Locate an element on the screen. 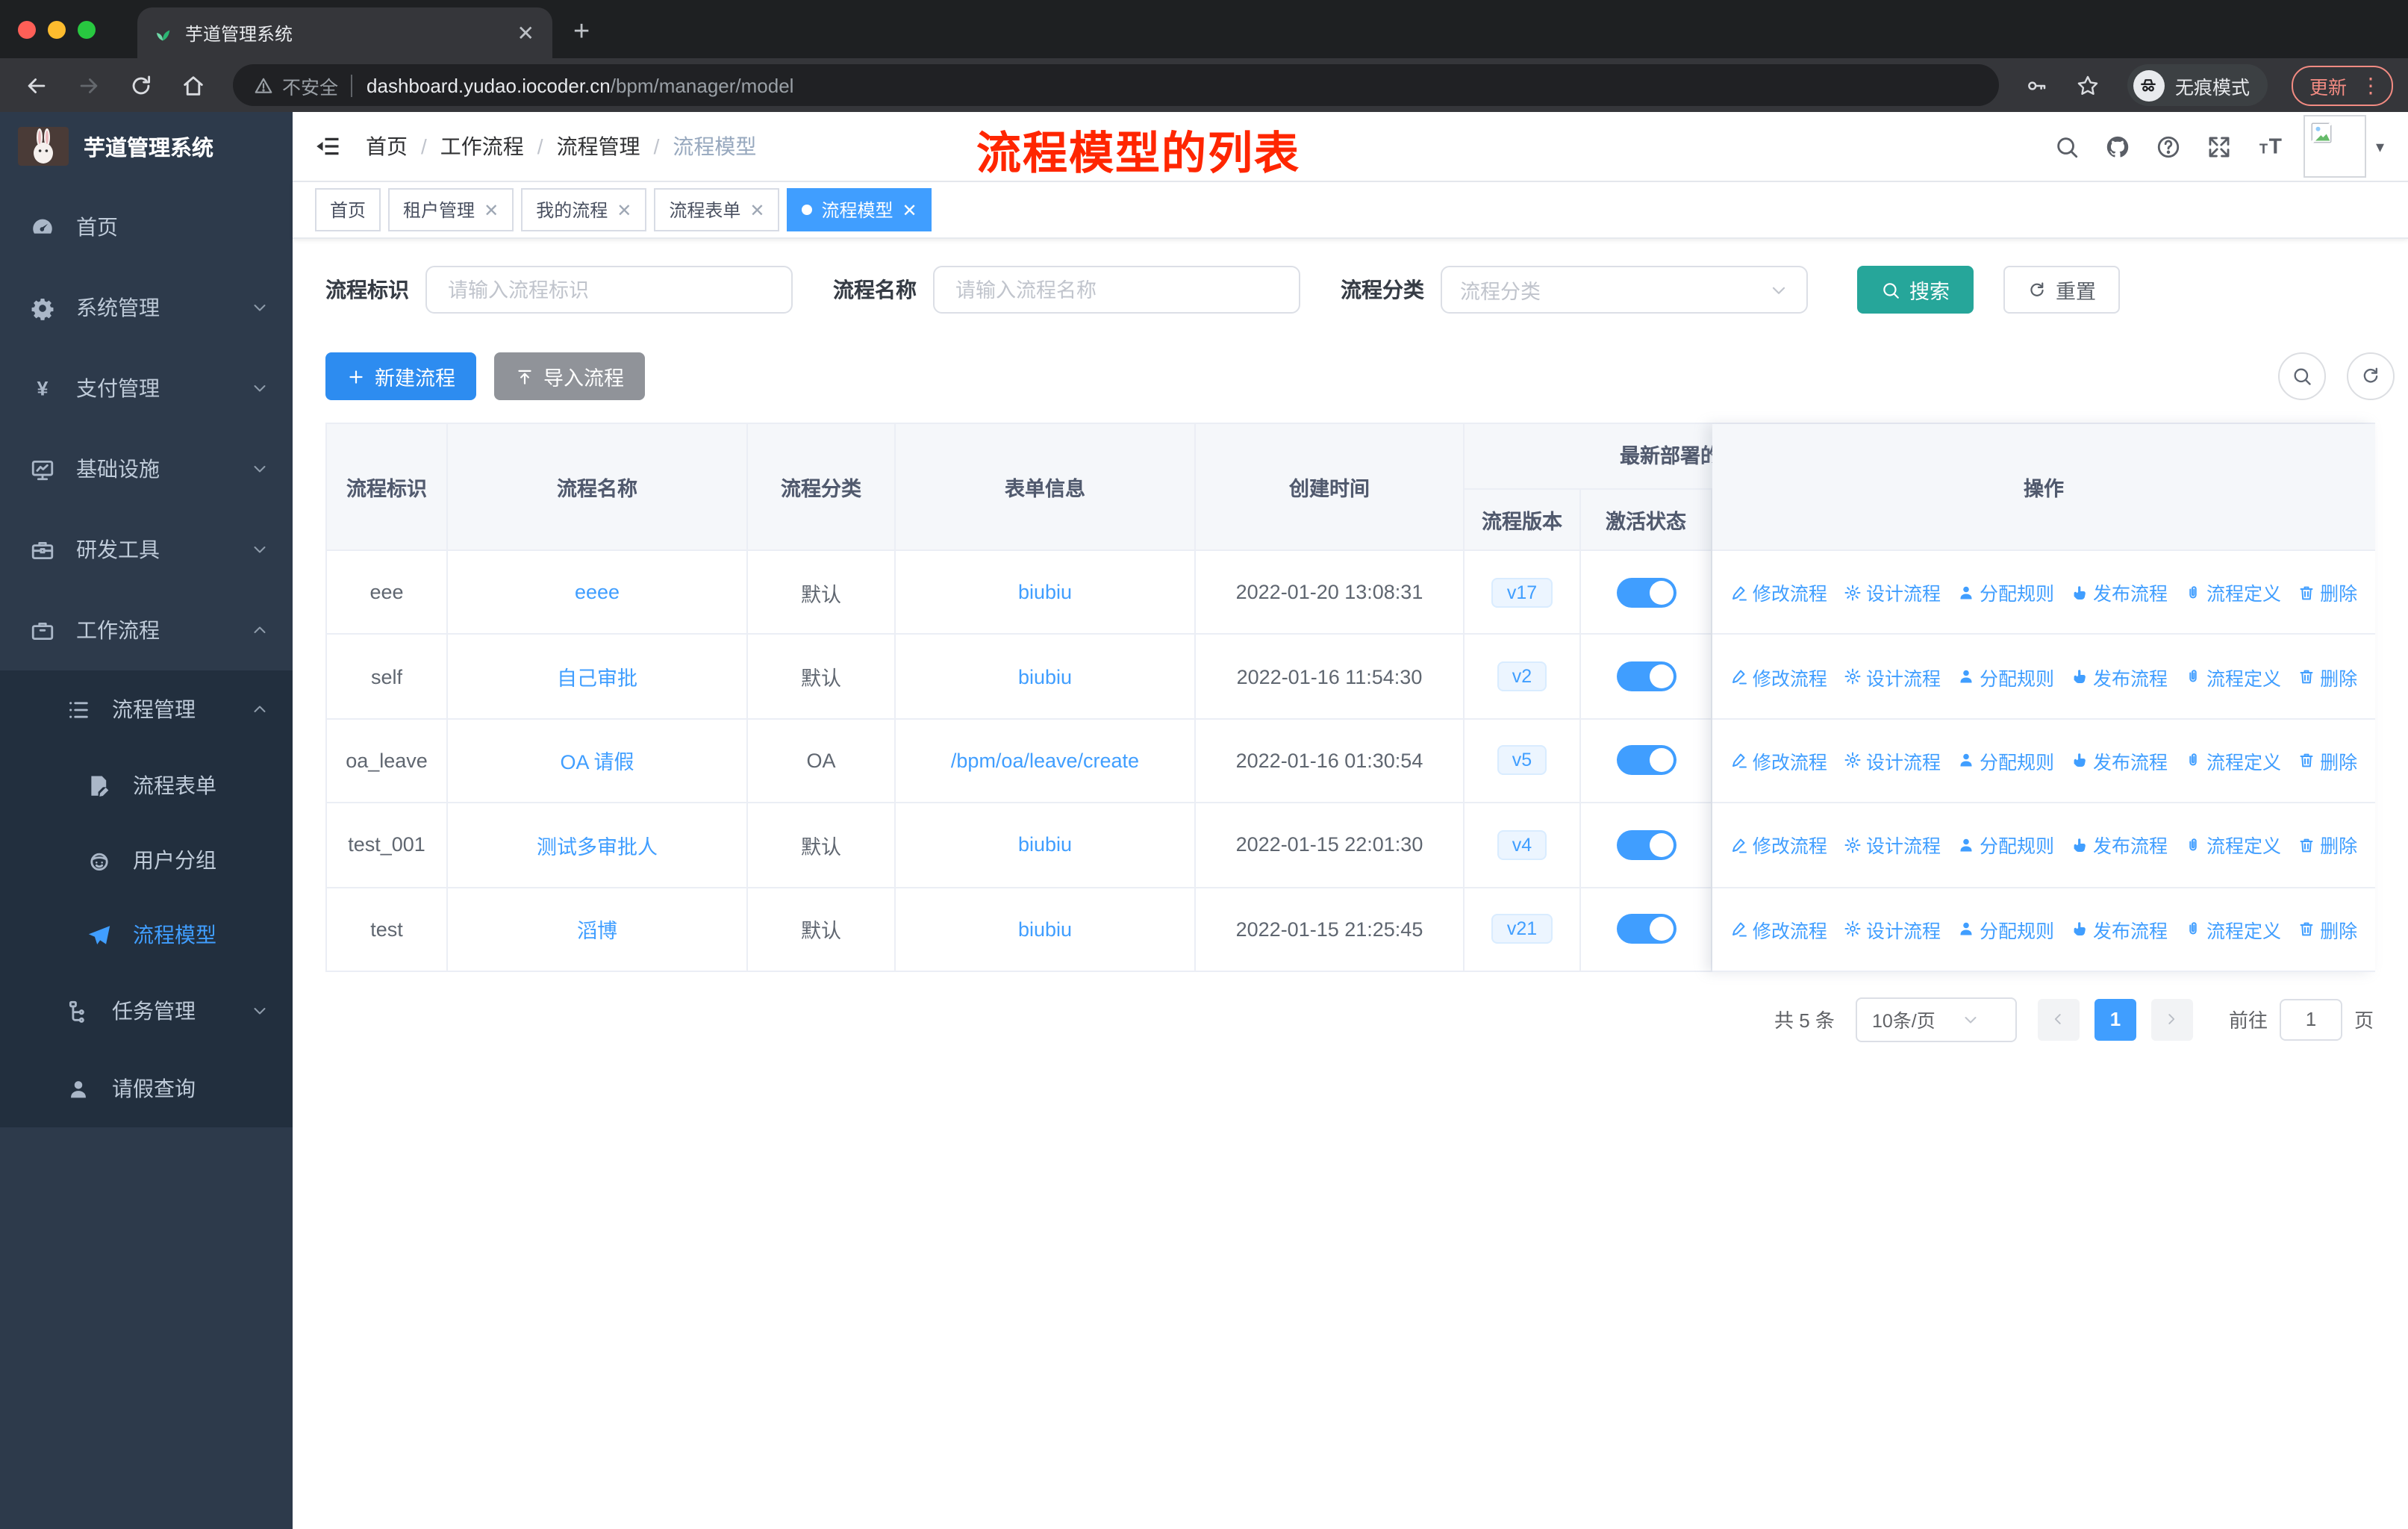 Image resolution: width=2408 pixels, height=1529 pixels. process-name-link: OA 请假 is located at coordinates (597, 761).